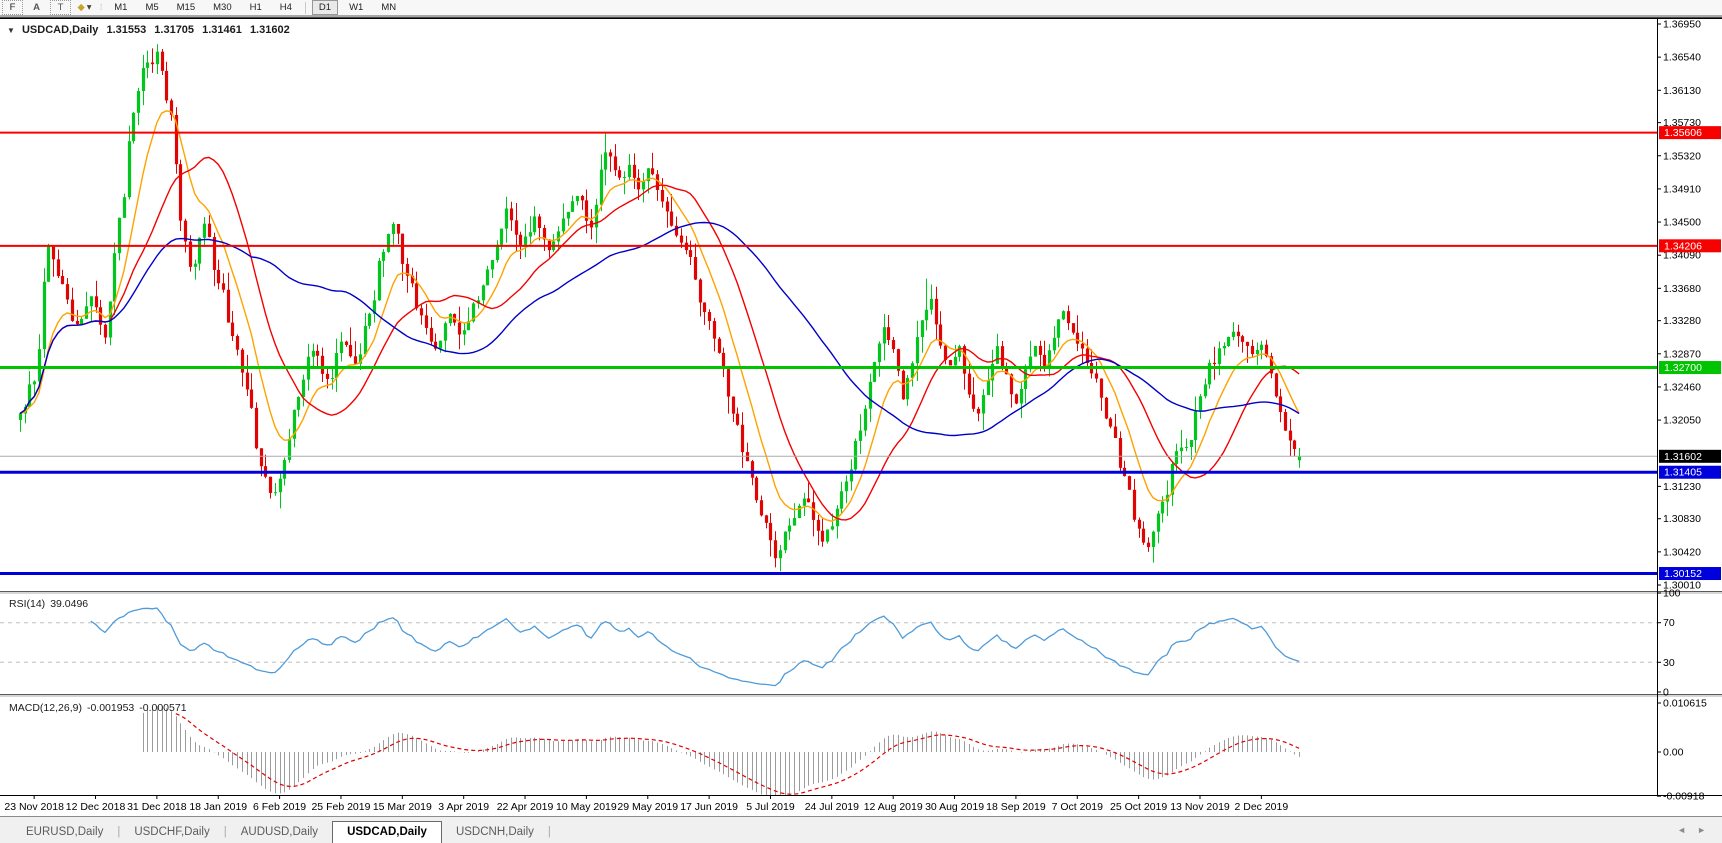  I want to click on diamond-icon: ◆, so click(81, 7).